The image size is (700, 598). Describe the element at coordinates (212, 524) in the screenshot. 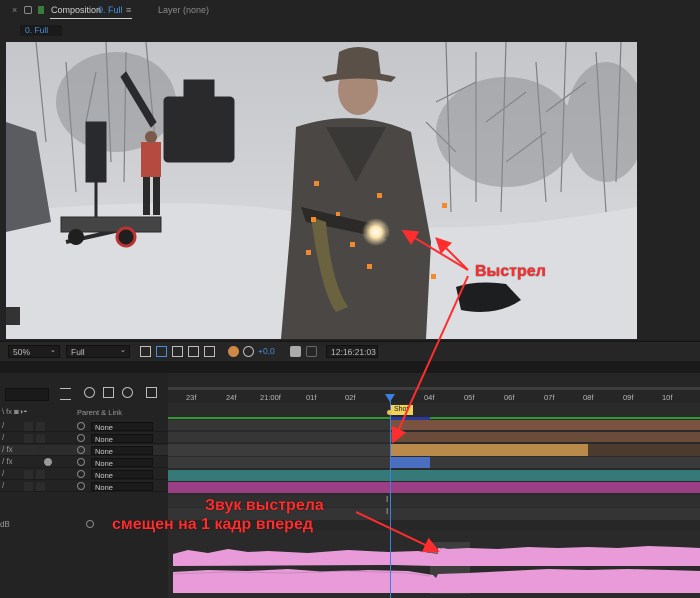

I see `annotation-sound-line2: смещен на 1 кадр вперед` at that location.